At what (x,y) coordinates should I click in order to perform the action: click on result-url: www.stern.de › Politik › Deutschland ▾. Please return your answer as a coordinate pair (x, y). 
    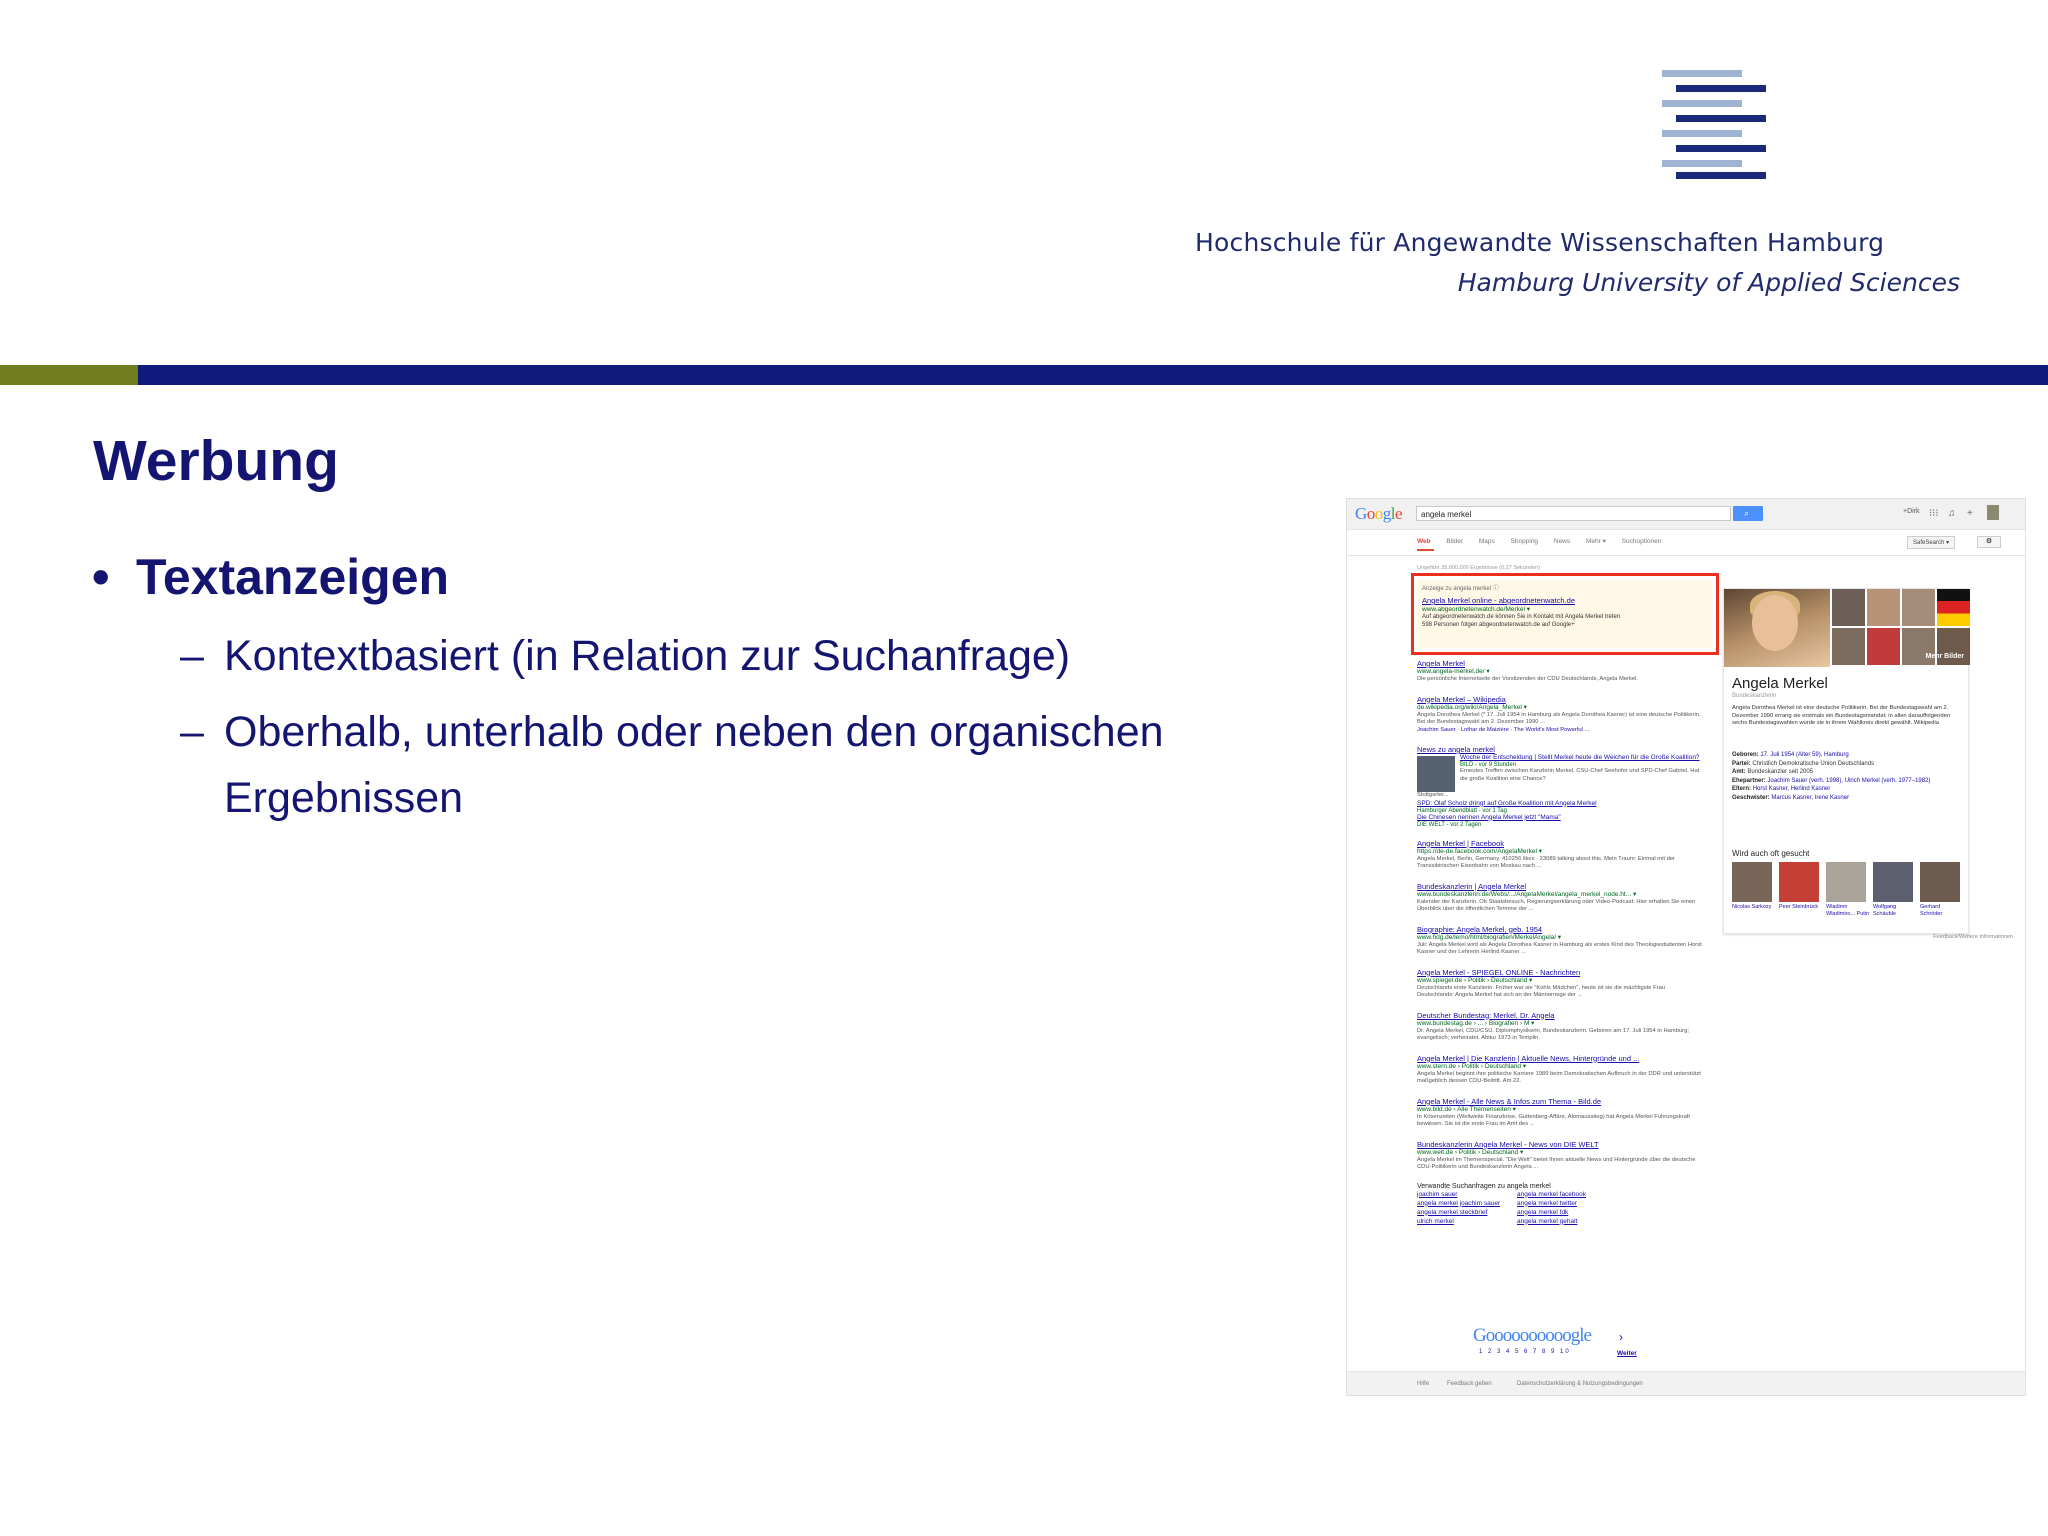
    Looking at the image, I should click on (1472, 1066).